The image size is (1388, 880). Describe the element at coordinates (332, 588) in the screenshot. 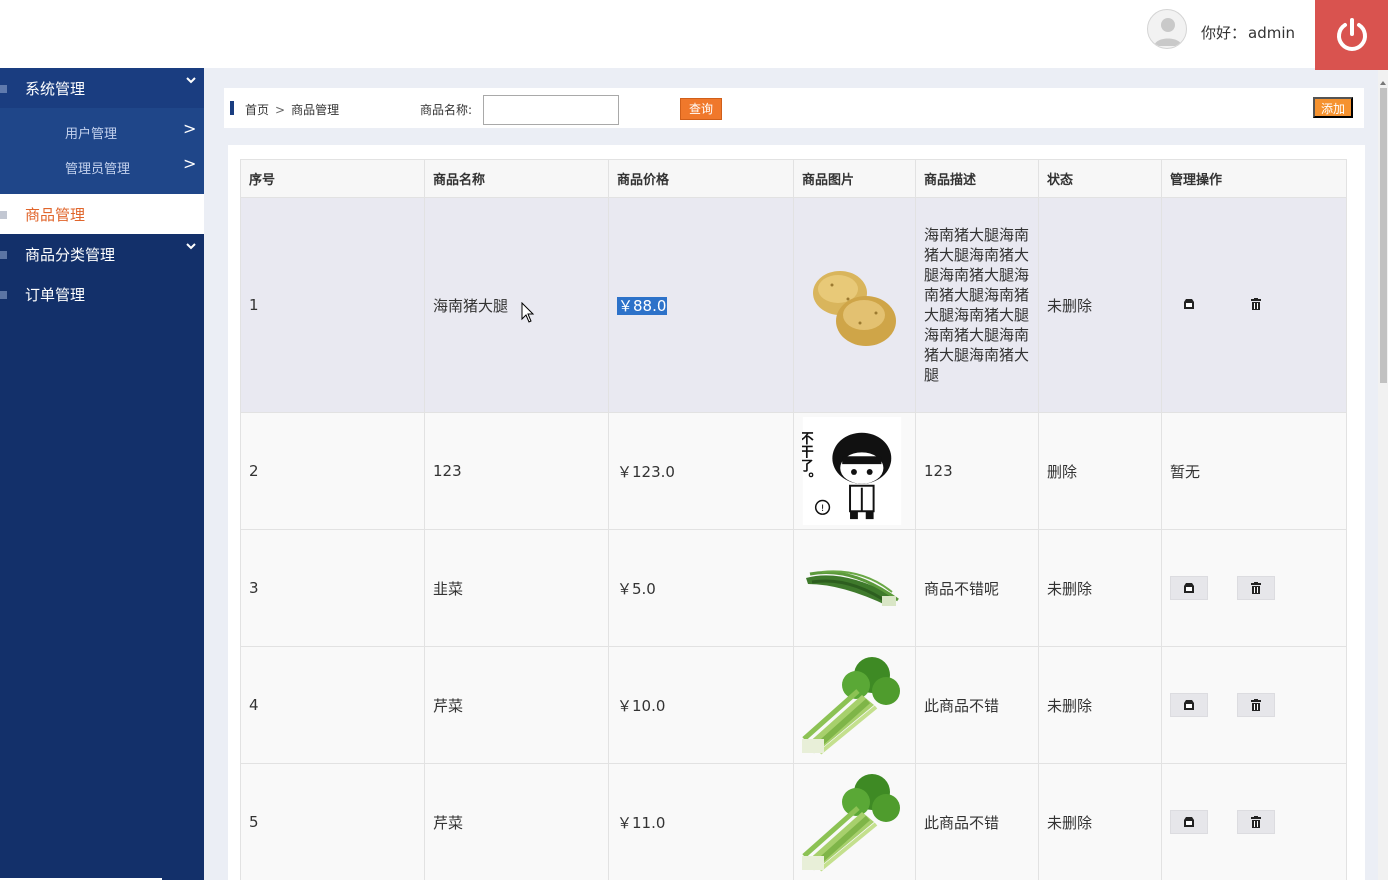

I see `cell-no: 3` at that location.